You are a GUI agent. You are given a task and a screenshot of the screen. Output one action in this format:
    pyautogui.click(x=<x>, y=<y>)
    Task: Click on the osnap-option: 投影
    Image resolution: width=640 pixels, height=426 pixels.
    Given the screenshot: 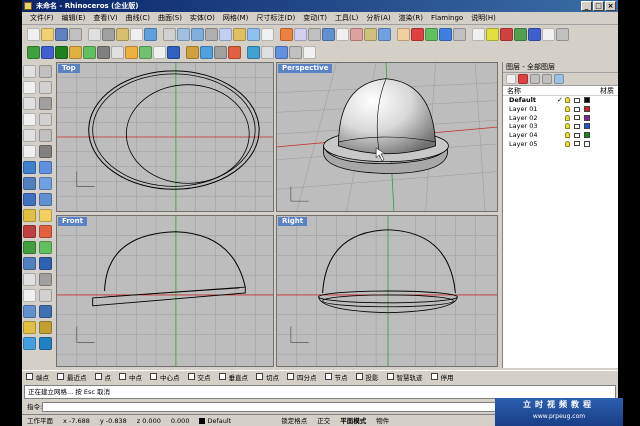 What is the action you would take?
    pyautogui.click(x=367, y=377)
    